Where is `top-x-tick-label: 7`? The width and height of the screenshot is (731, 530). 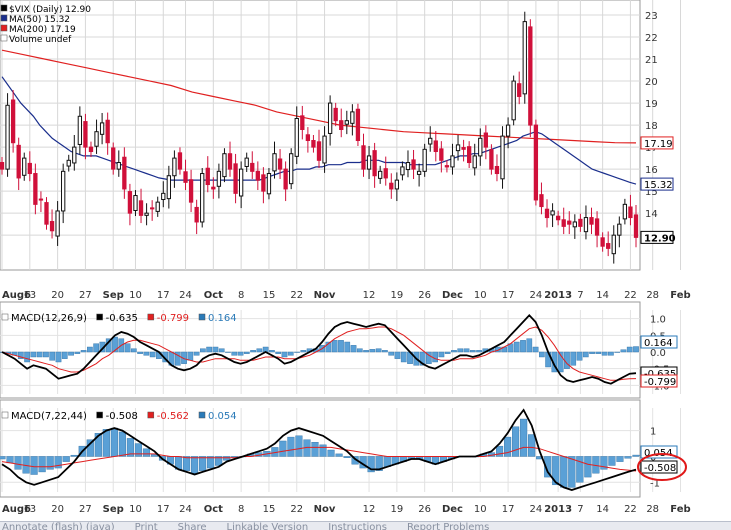
top-x-tick-label: 7 is located at coordinates (580, 295).